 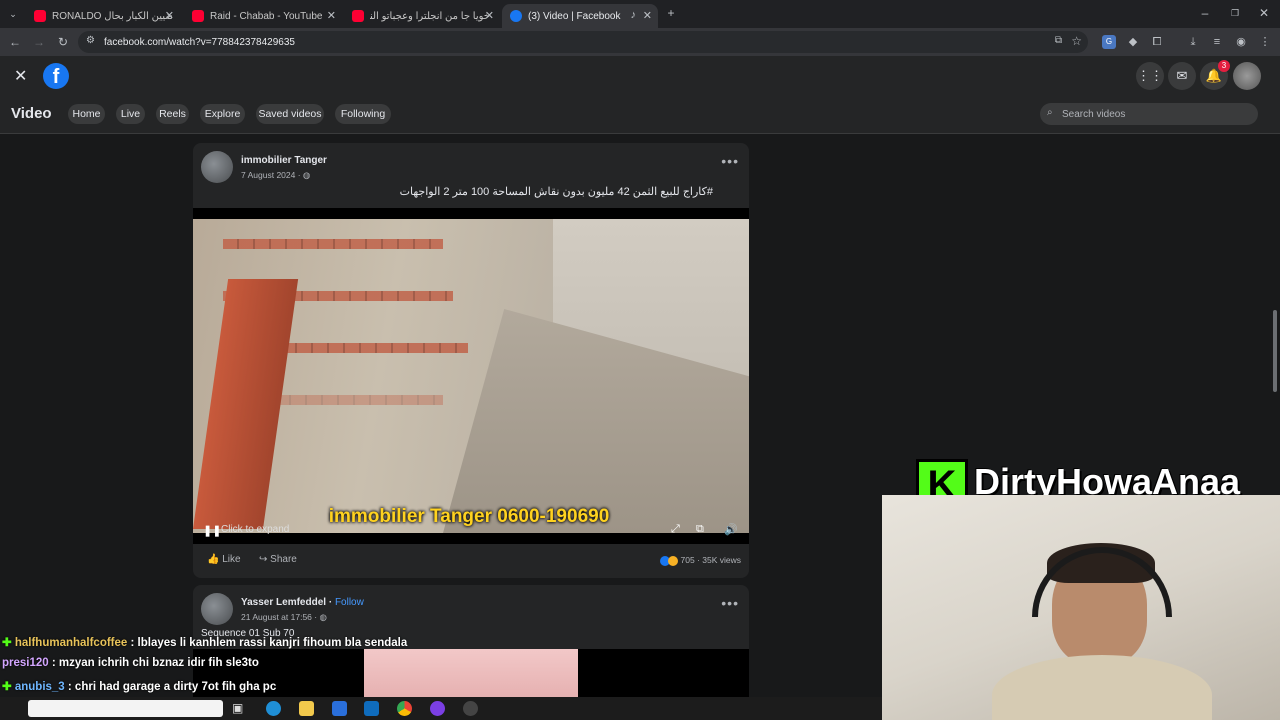 What do you see at coordinates (634, 15) in the screenshot?
I see `audio-playing-icon: ♪` at bounding box center [634, 15].